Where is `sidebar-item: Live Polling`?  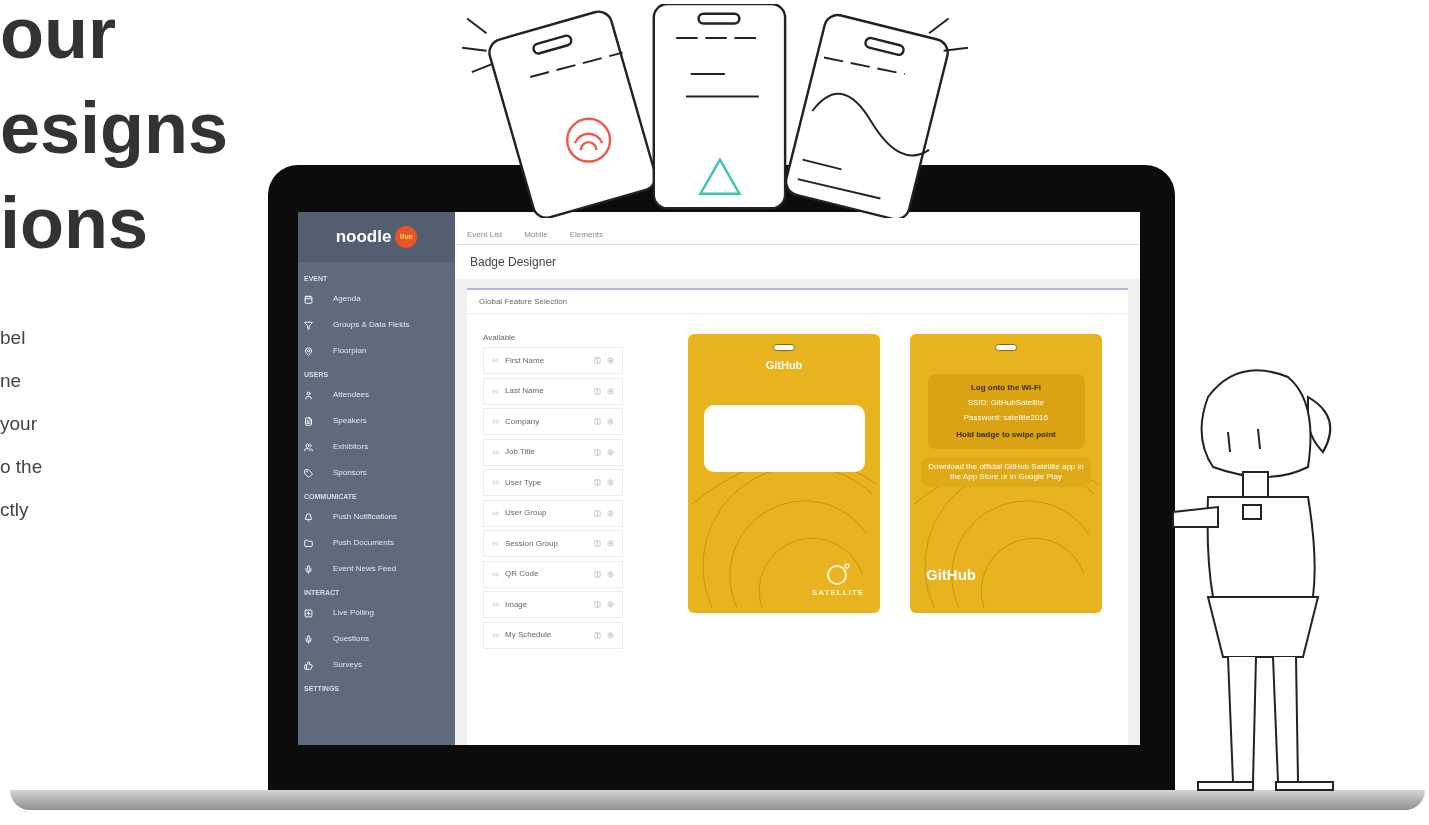
sidebar-item: Live Polling is located at coordinates (339, 613).